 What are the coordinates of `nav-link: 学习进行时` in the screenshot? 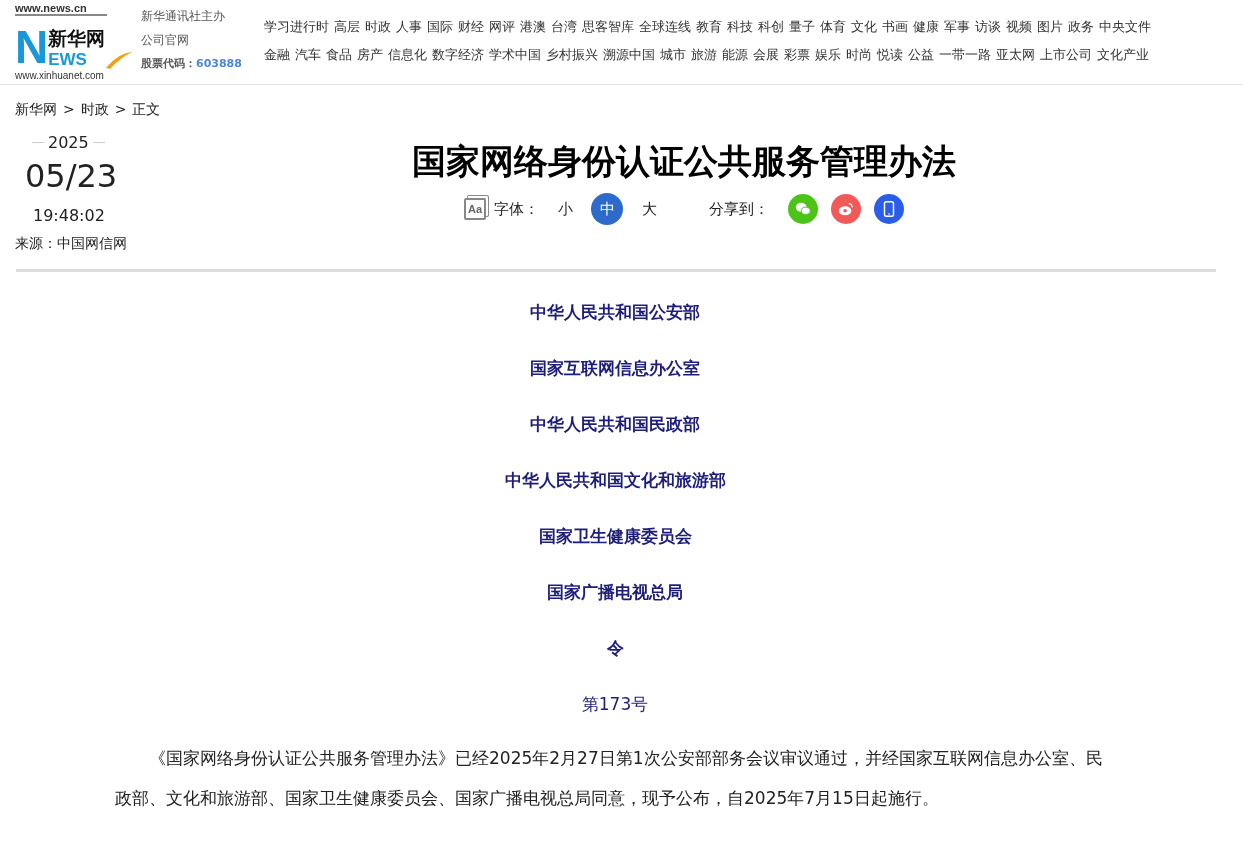 It's located at (296, 27).